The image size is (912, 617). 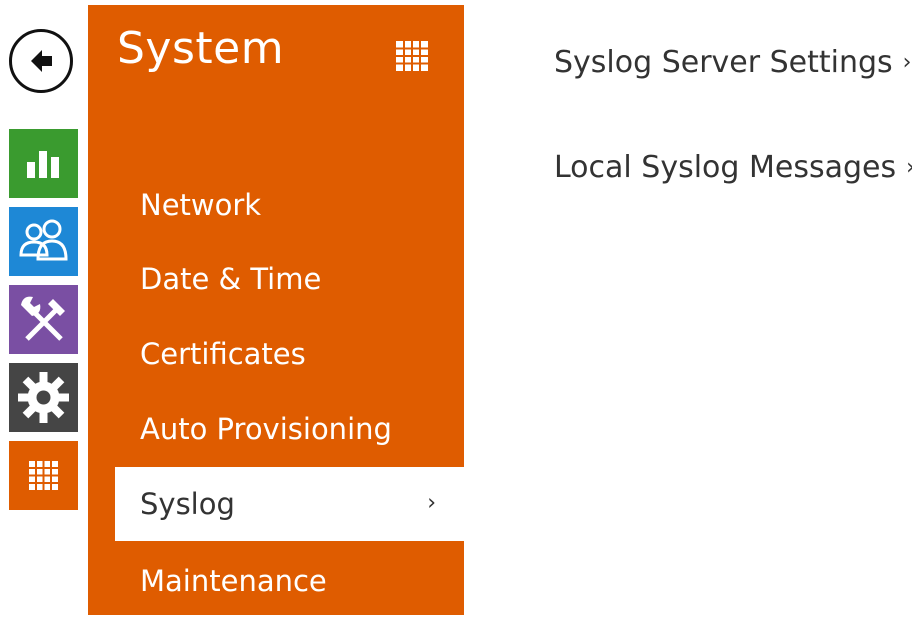 I want to click on rail-item-hardware, so click(x=43, y=319).